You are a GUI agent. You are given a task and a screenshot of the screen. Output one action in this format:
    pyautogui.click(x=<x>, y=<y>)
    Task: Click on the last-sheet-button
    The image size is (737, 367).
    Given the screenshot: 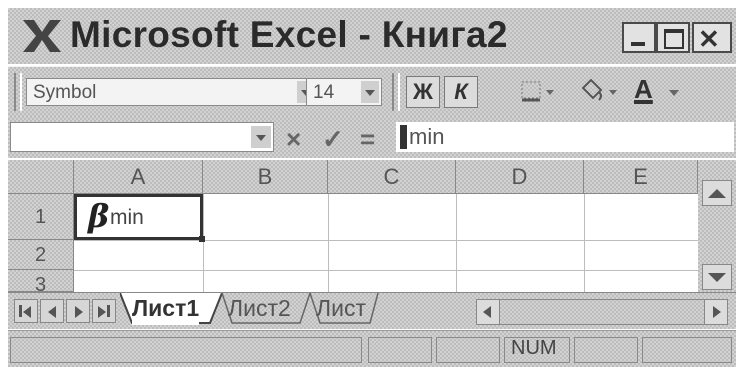 What is the action you would take?
    pyautogui.click(x=104, y=311)
    